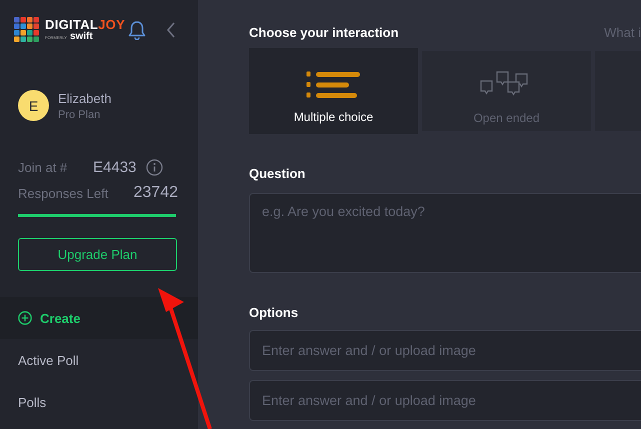 Image resolution: width=641 pixels, height=429 pixels. Describe the element at coordinates (114, 167) in the screenshot. I see `join-code: E4433` at that location.